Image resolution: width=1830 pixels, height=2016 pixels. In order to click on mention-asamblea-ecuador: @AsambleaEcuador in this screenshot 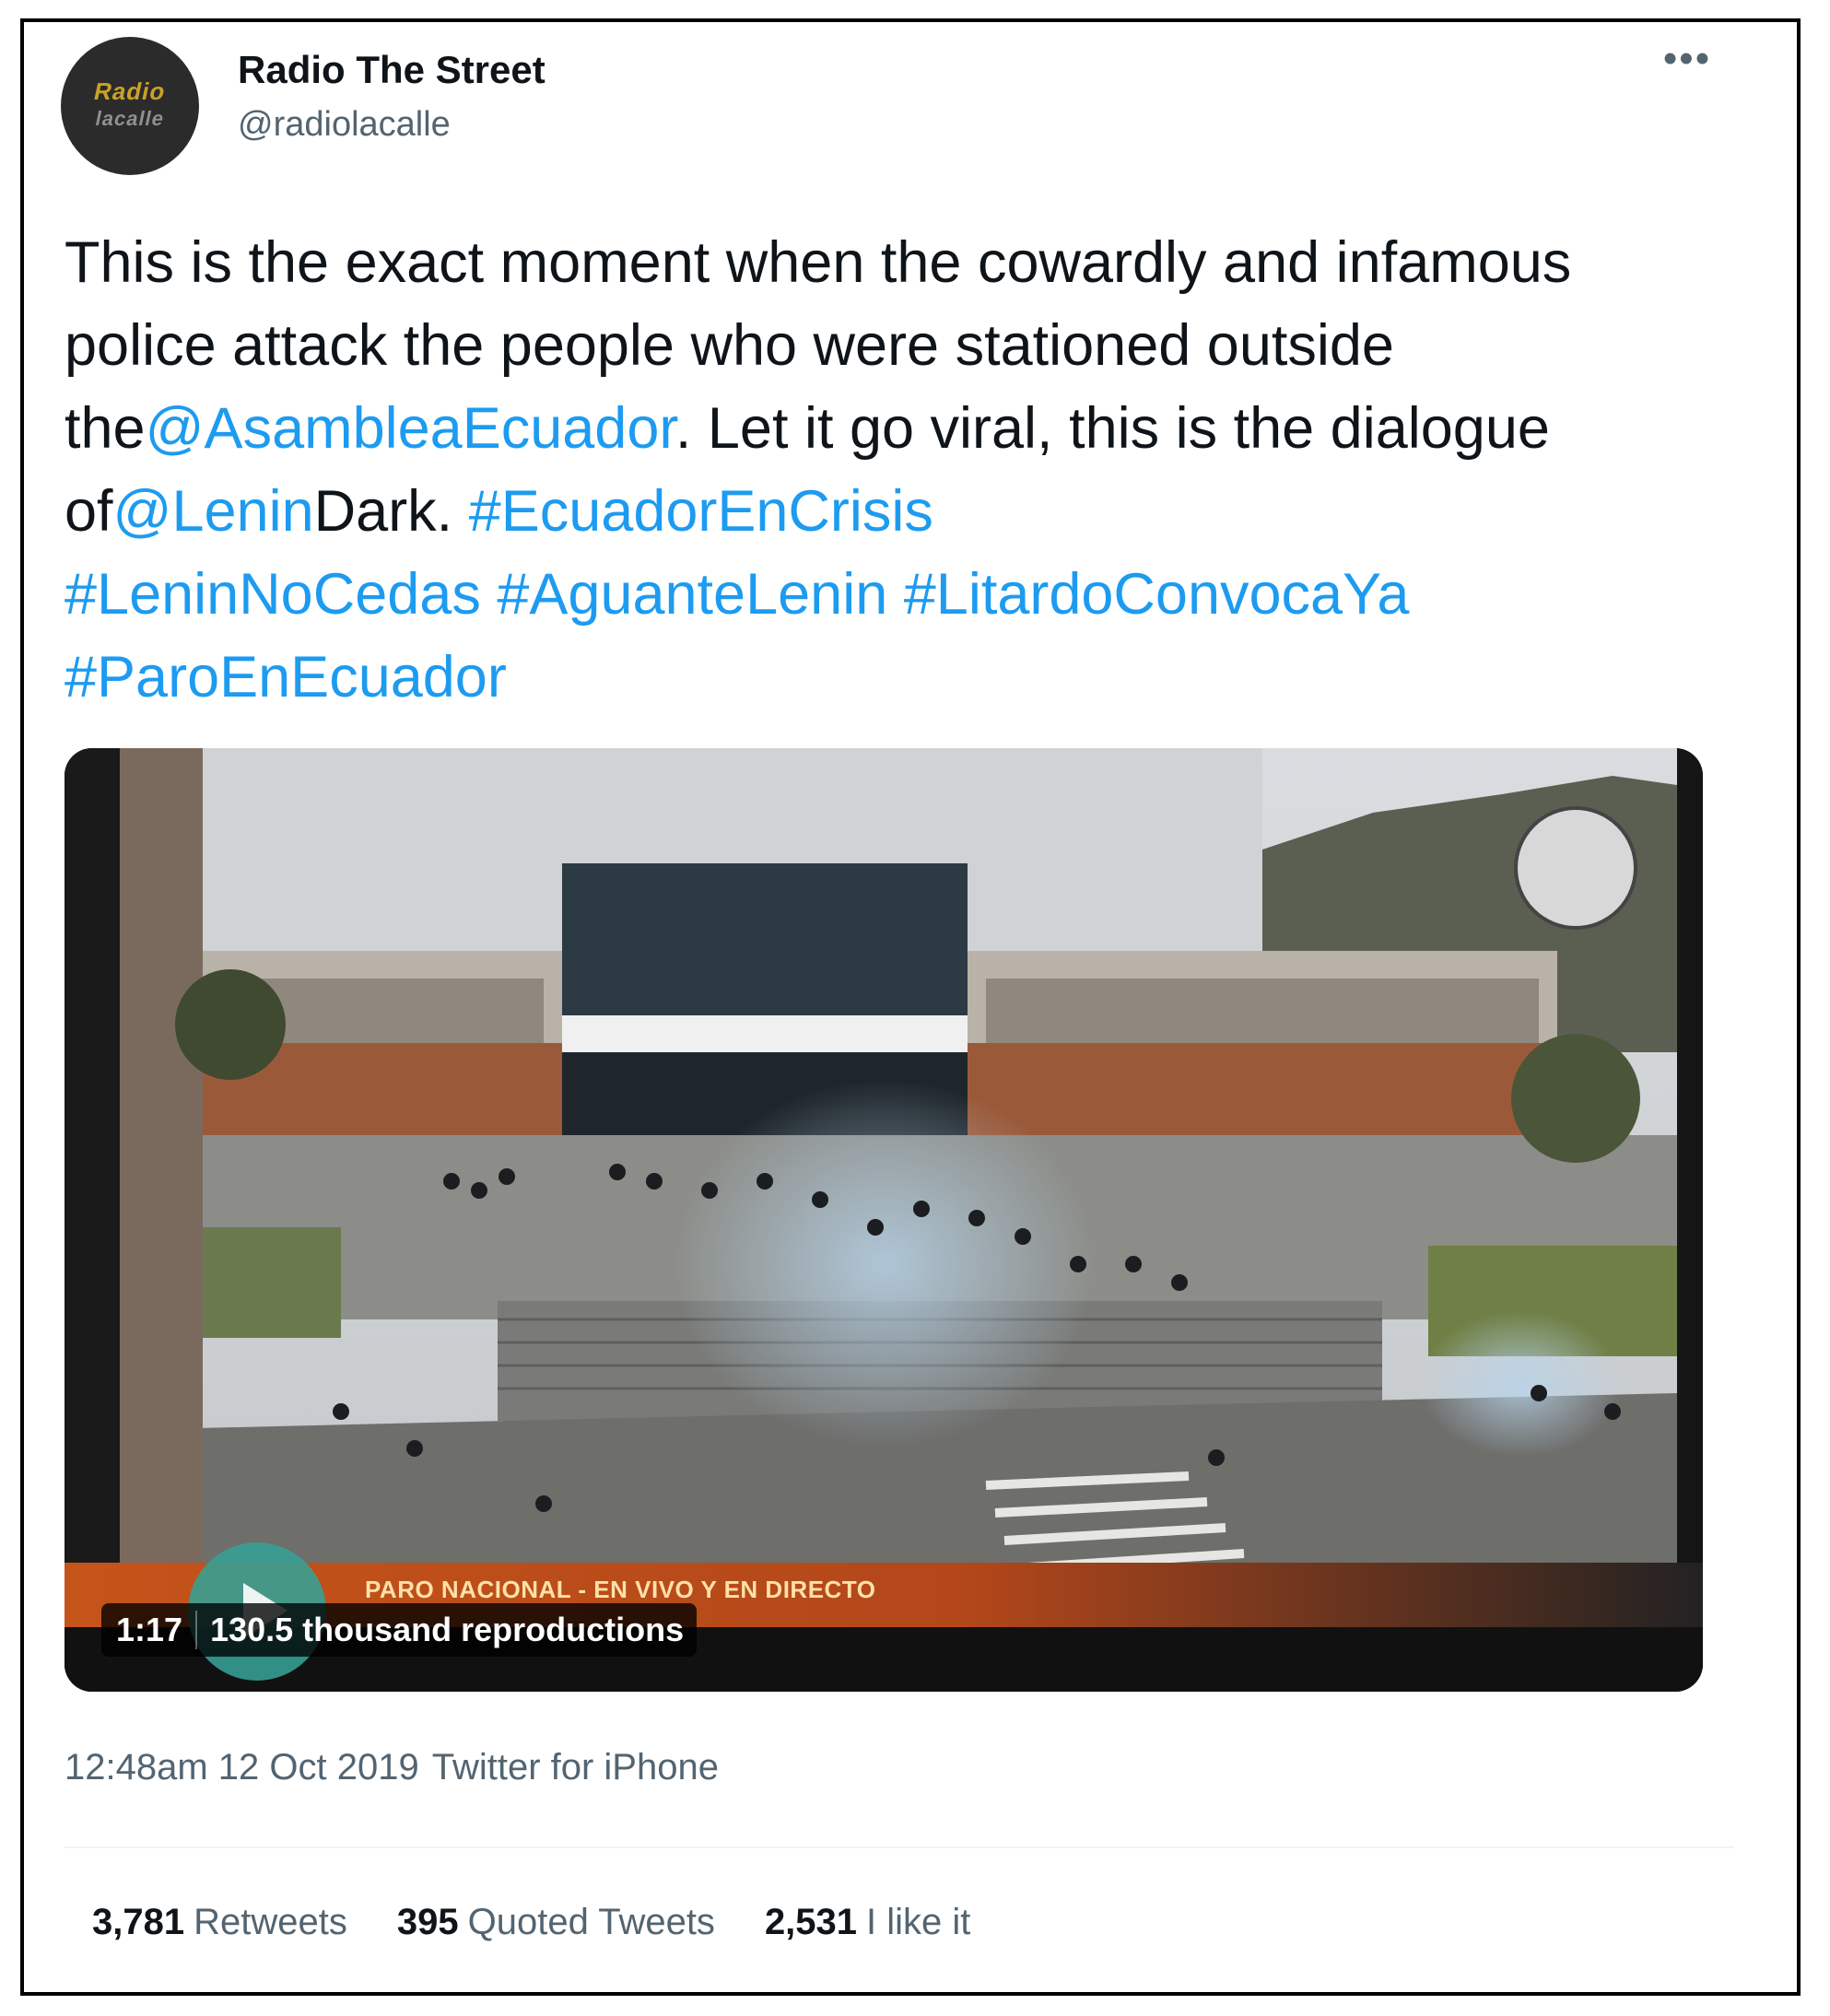, I will do `click(410, 428)`.